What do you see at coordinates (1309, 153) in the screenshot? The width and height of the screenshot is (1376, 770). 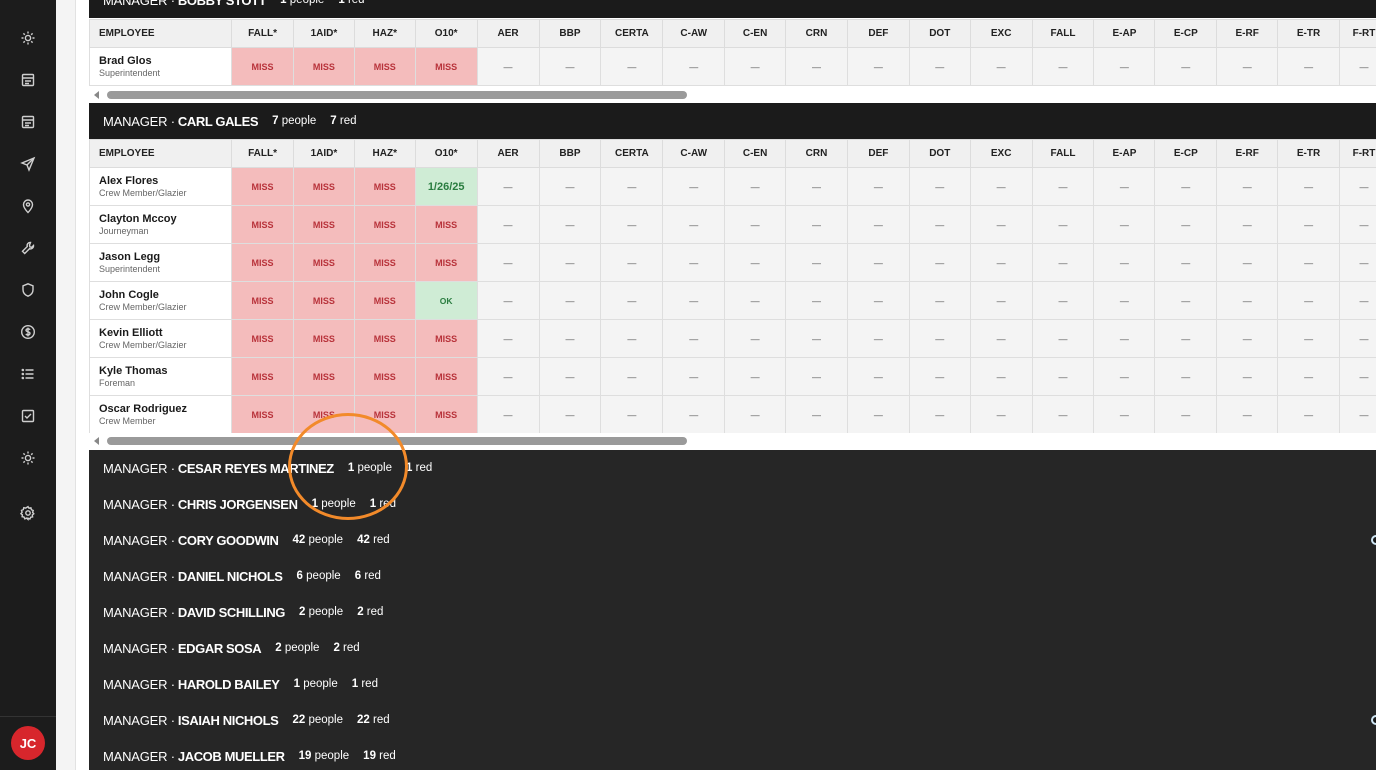 I see `column-header: E-TR` at bounding box center [1309, 153].